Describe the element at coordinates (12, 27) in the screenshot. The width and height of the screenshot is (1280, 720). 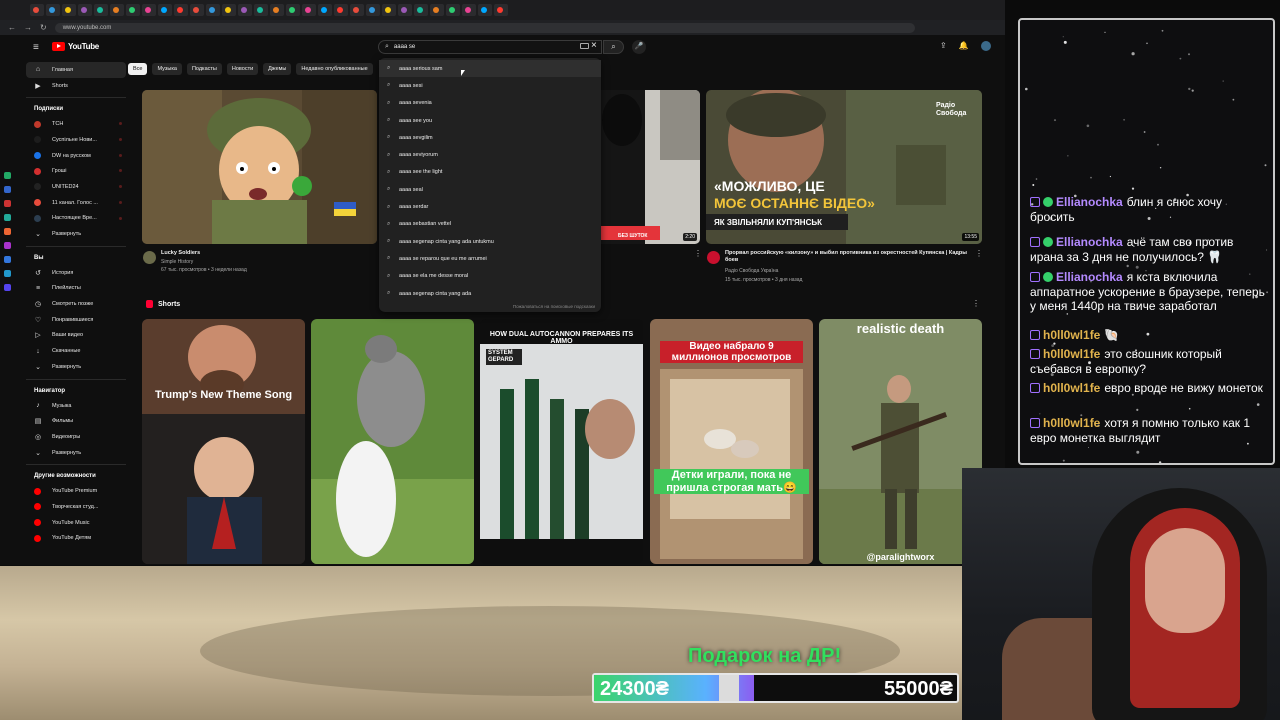
I see `back-icon: ←` at that location.